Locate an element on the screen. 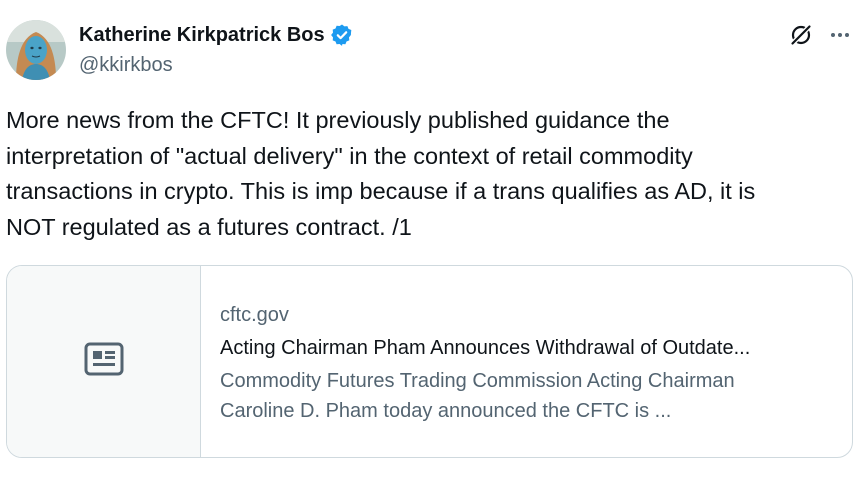 This screenshot has height=477, width=865. link-card-domain: cftc.gov is located at coordinates (254, 315).